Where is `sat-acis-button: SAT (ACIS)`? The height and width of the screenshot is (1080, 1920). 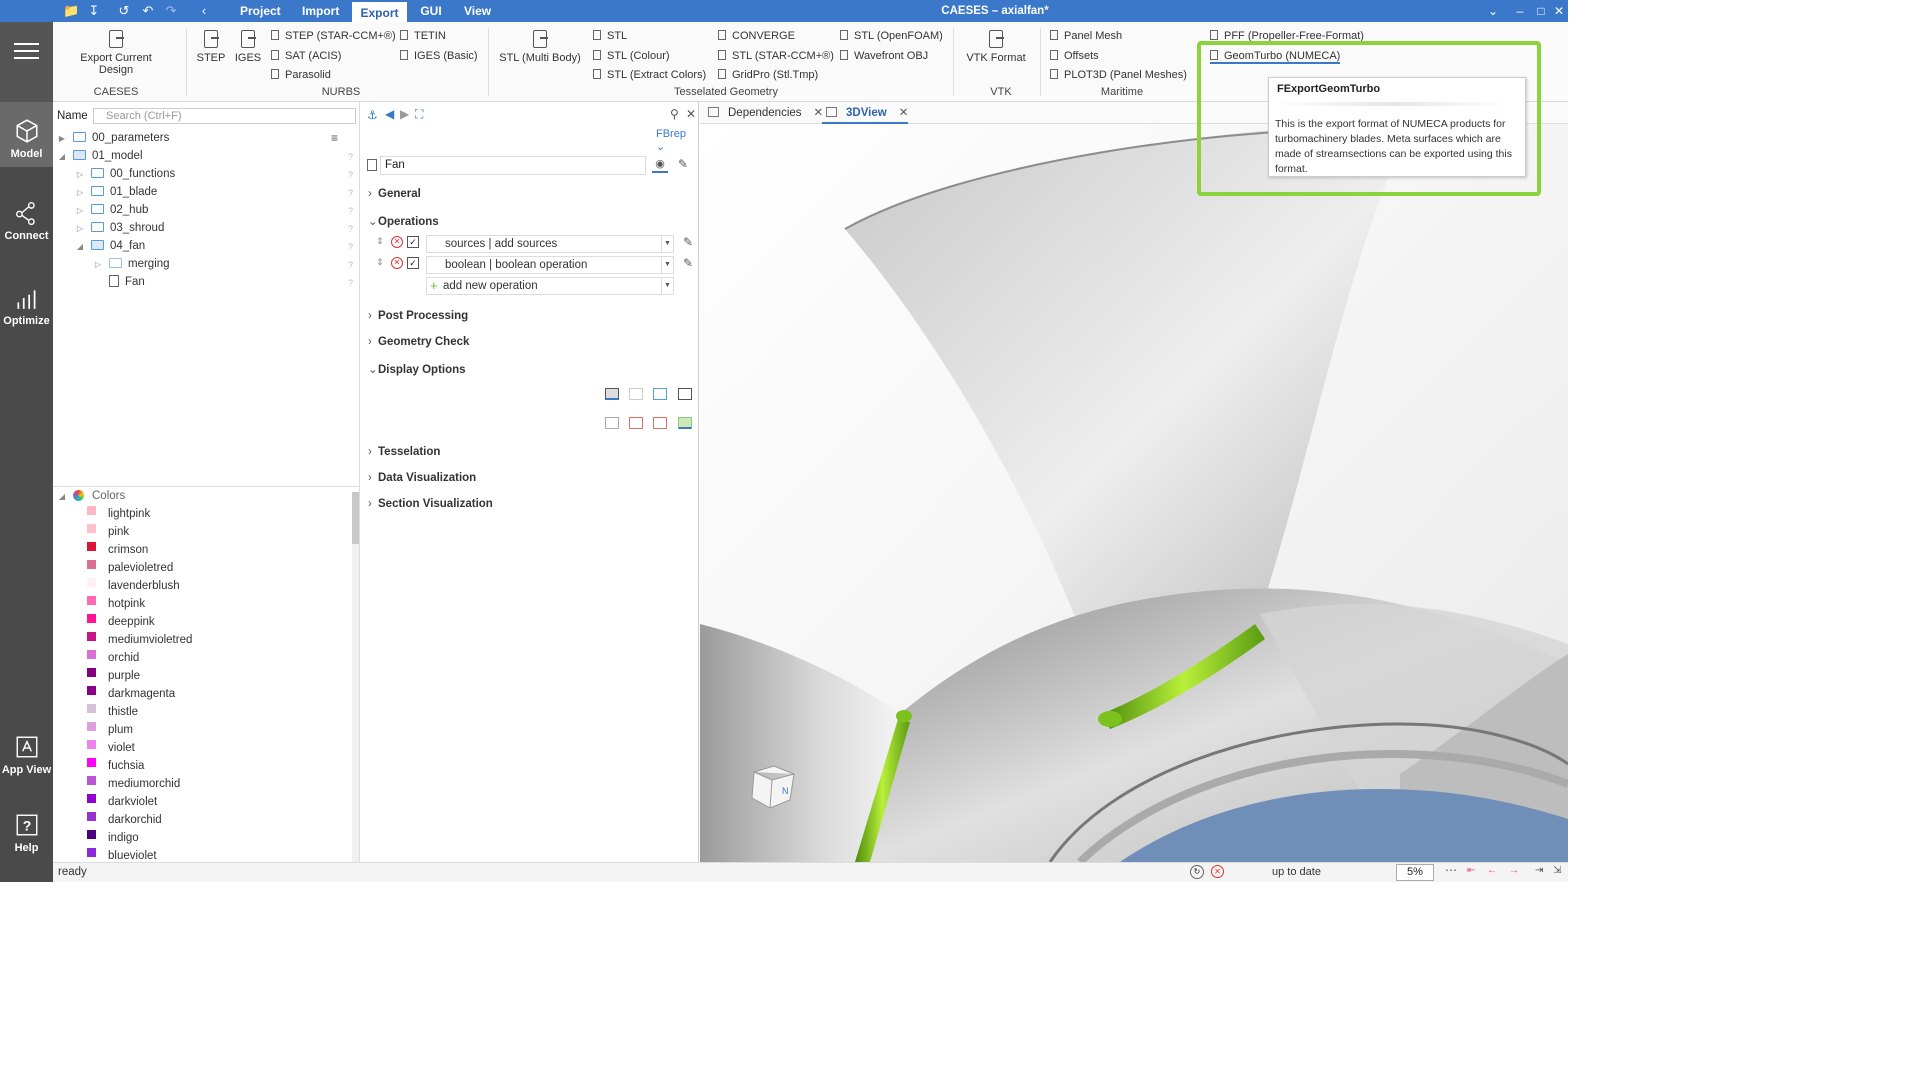
sat-acis-button: SAT (ACIS) is located at coordinates (306, 56).